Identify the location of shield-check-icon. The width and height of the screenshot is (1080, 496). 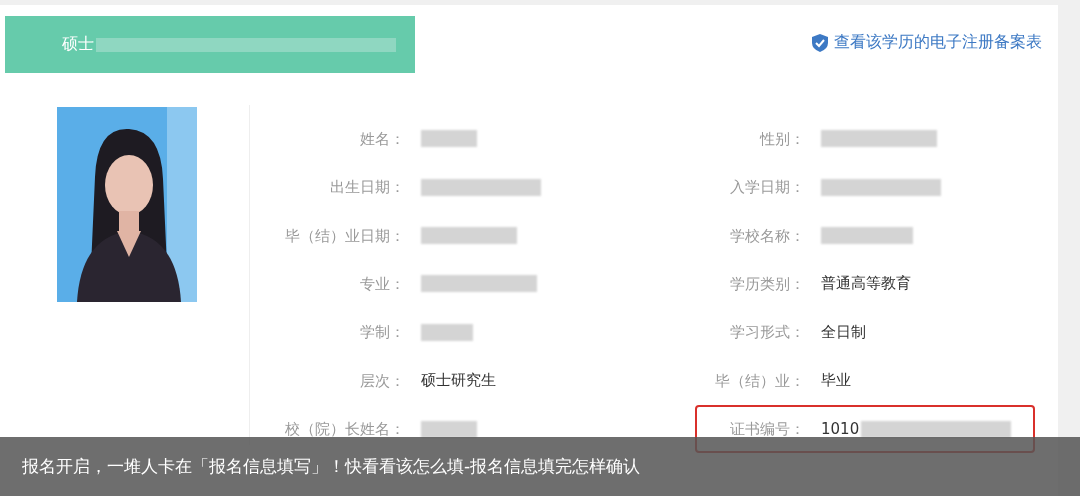
(820, 42).